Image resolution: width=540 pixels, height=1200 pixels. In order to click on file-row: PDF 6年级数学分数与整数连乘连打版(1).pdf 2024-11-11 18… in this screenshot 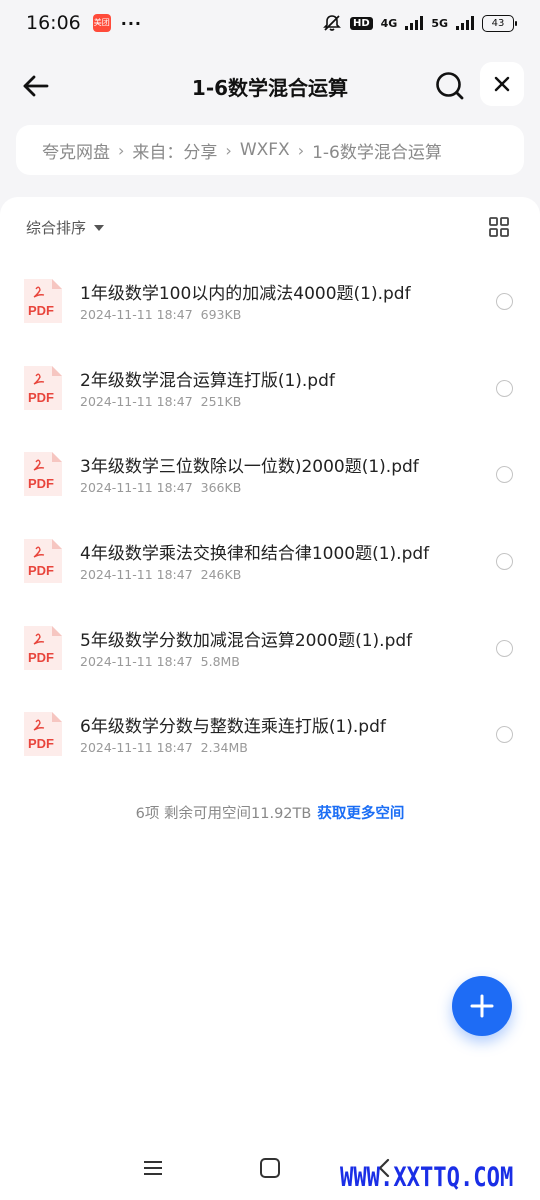, I will do `click(270, 733)`.